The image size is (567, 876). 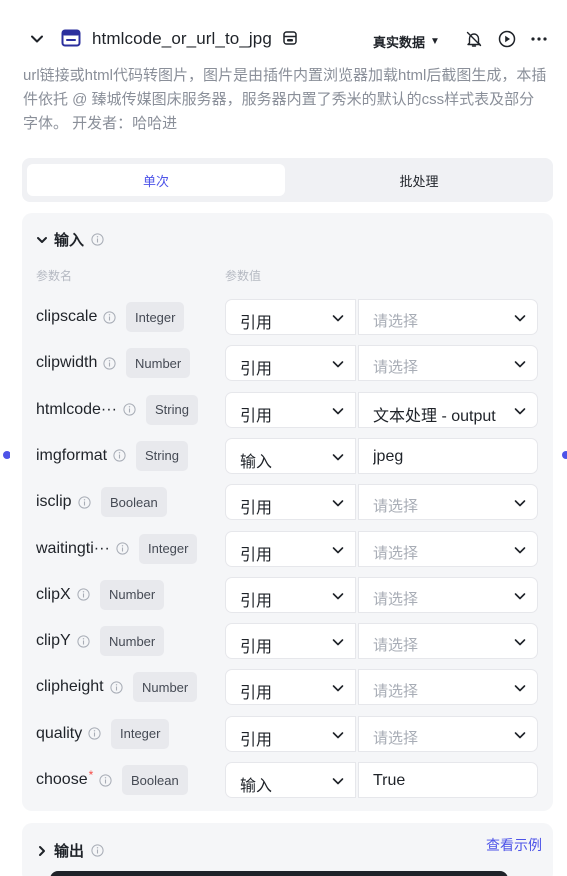 What do you see at coordinates (54, 276) in the screenshot?
I see `column-header-name: 参数名` at bounding box center [54, 276].